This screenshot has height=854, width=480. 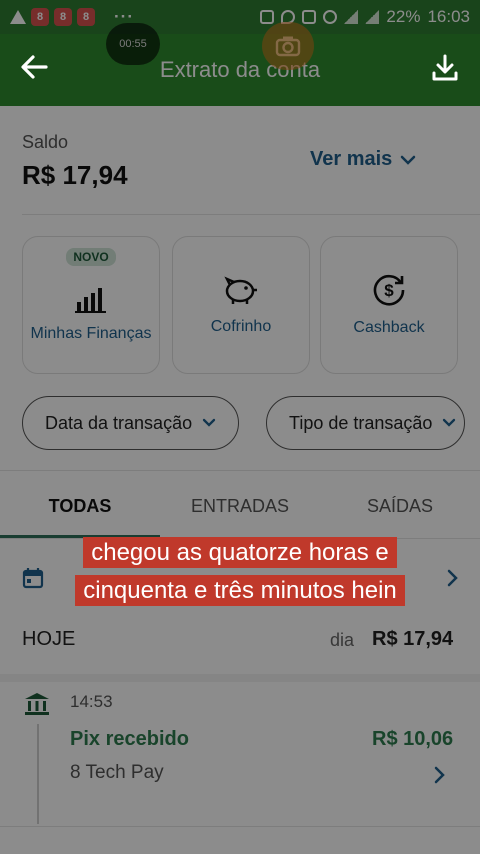 What do you see at coordinates (80, 506) in the screenshot?
I see `tab-todas: TODAS` at bounding box center [80, 506].